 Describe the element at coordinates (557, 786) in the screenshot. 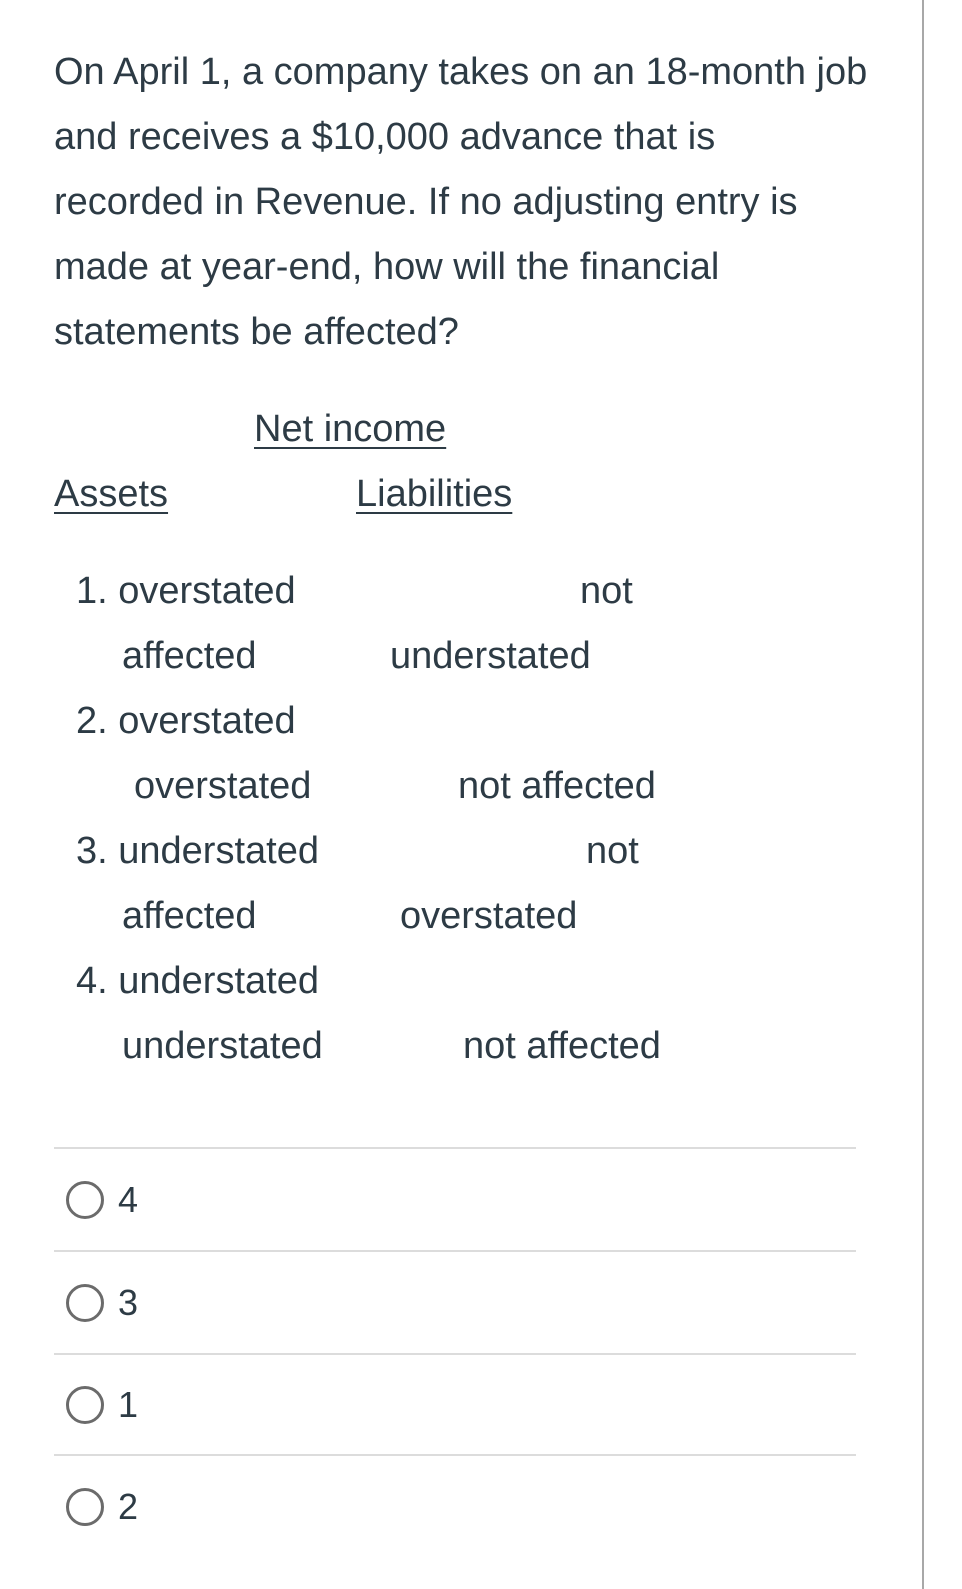

I see `row-2-line2-right: not affected` at that location.